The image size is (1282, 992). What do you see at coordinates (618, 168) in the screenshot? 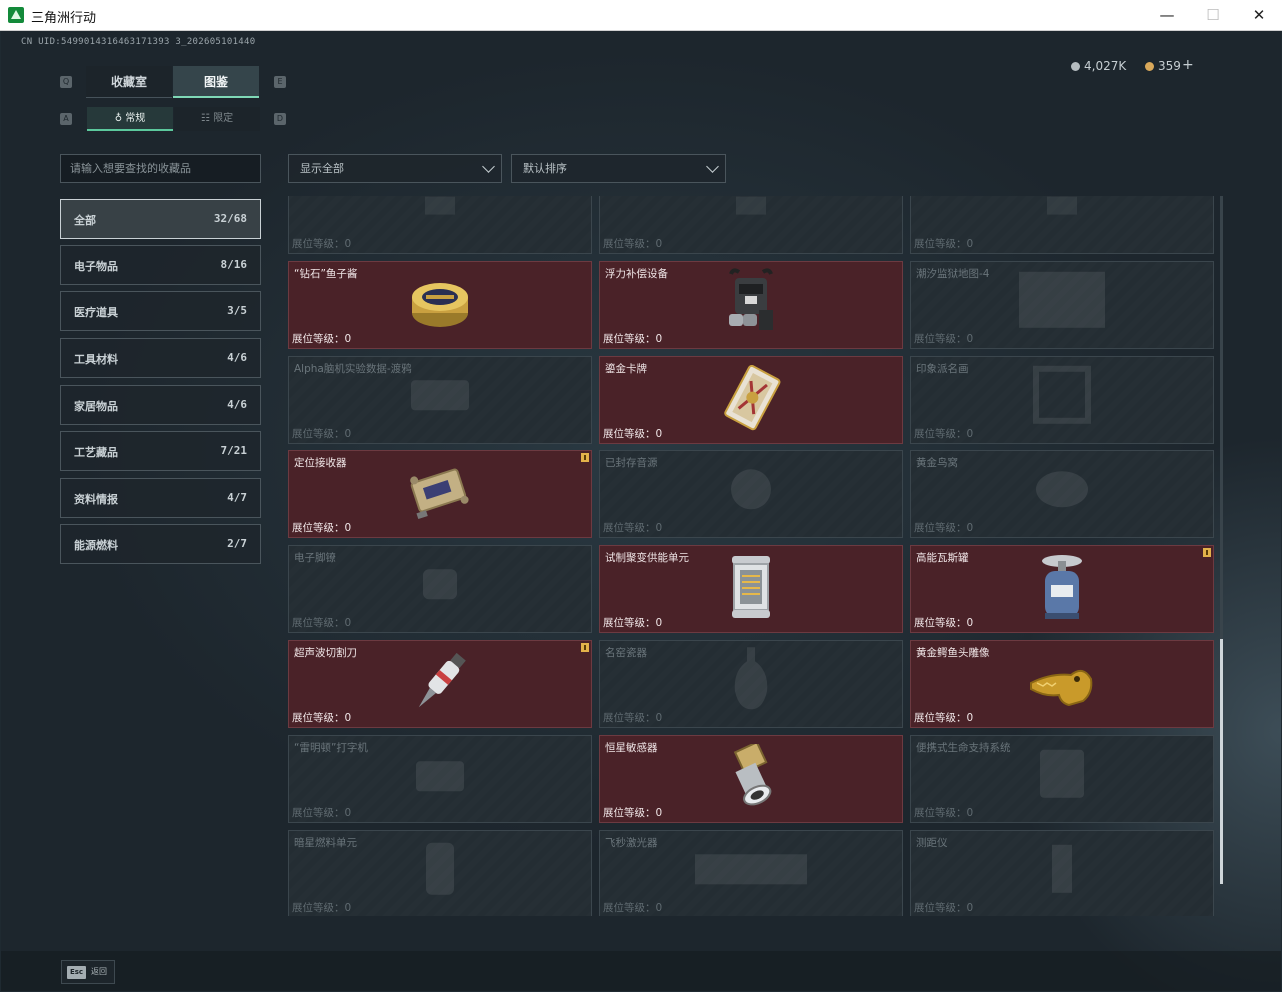
I see `sort-select: 默认排序` at bounding box center [618, 168].